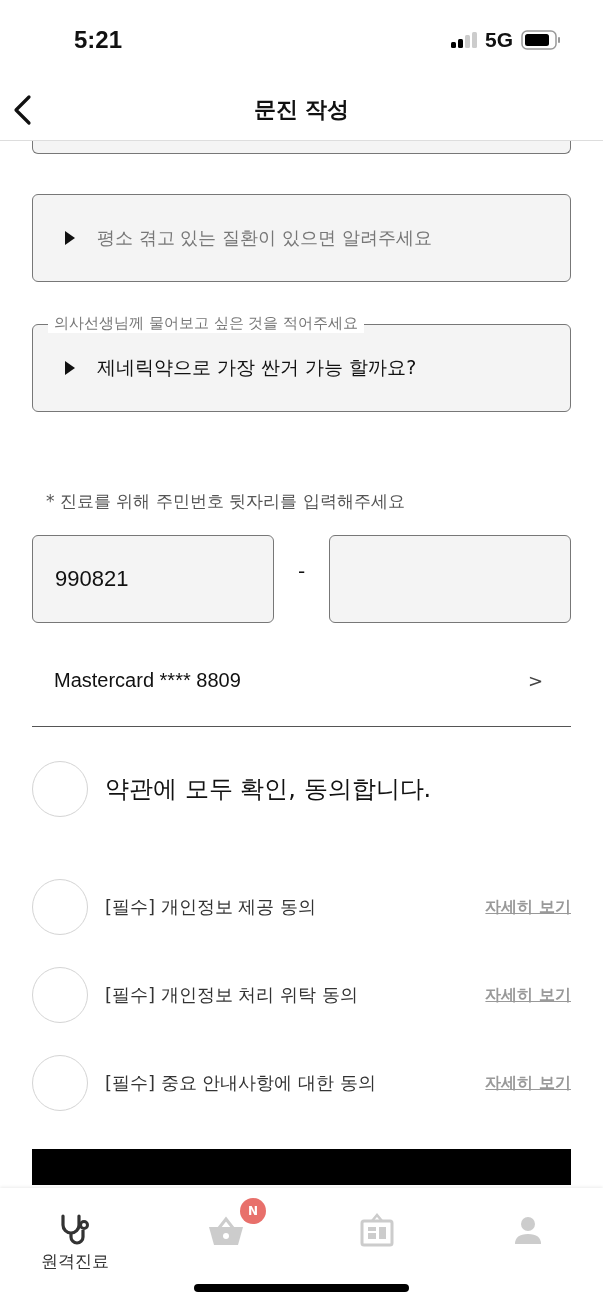 The height and width of the screenshot is (1304, 603). Describe the element at coordinates (541, 40) in the screenshot. I see `battery-icon` at that location.